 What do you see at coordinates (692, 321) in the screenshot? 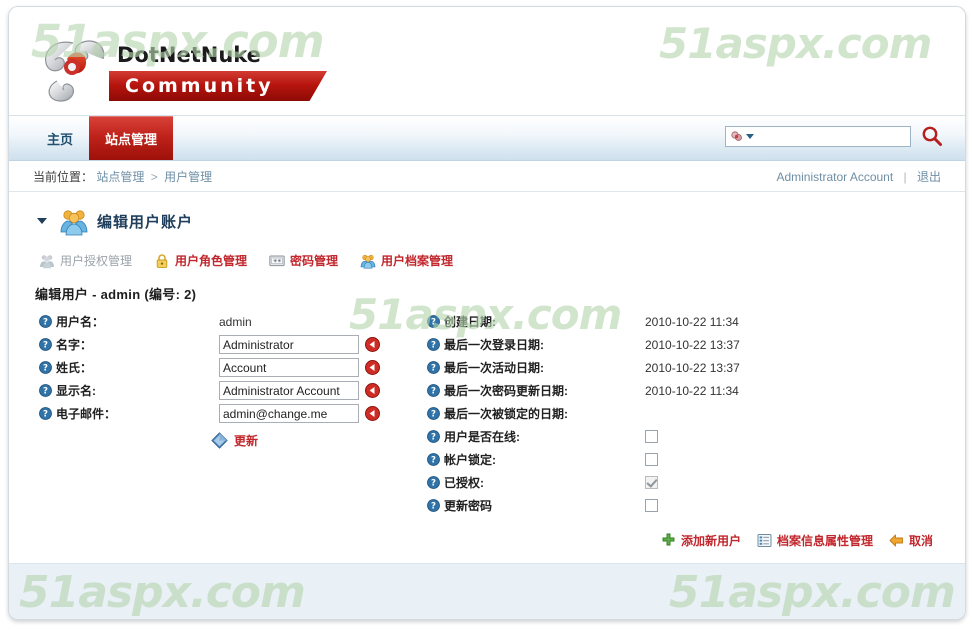
I see `field-value: 2010-10-22 11:34` at bounding box center [692, 321].